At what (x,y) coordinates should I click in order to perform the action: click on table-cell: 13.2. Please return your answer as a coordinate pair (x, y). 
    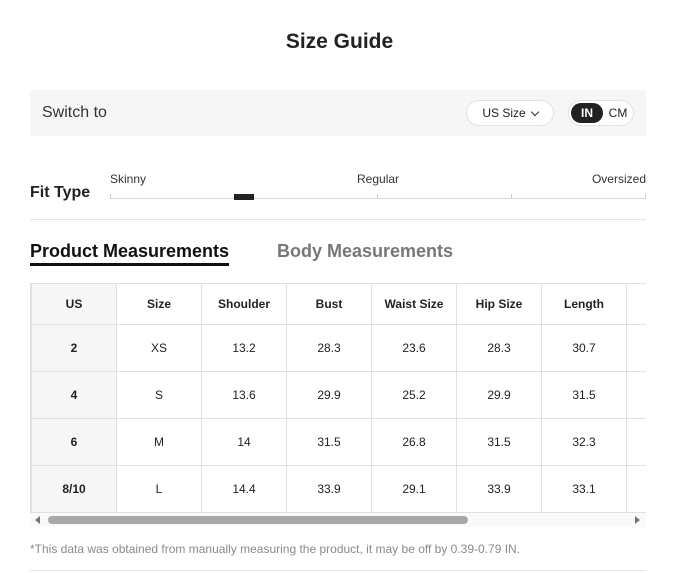
    Looking at the image, I should click on (244, 348).